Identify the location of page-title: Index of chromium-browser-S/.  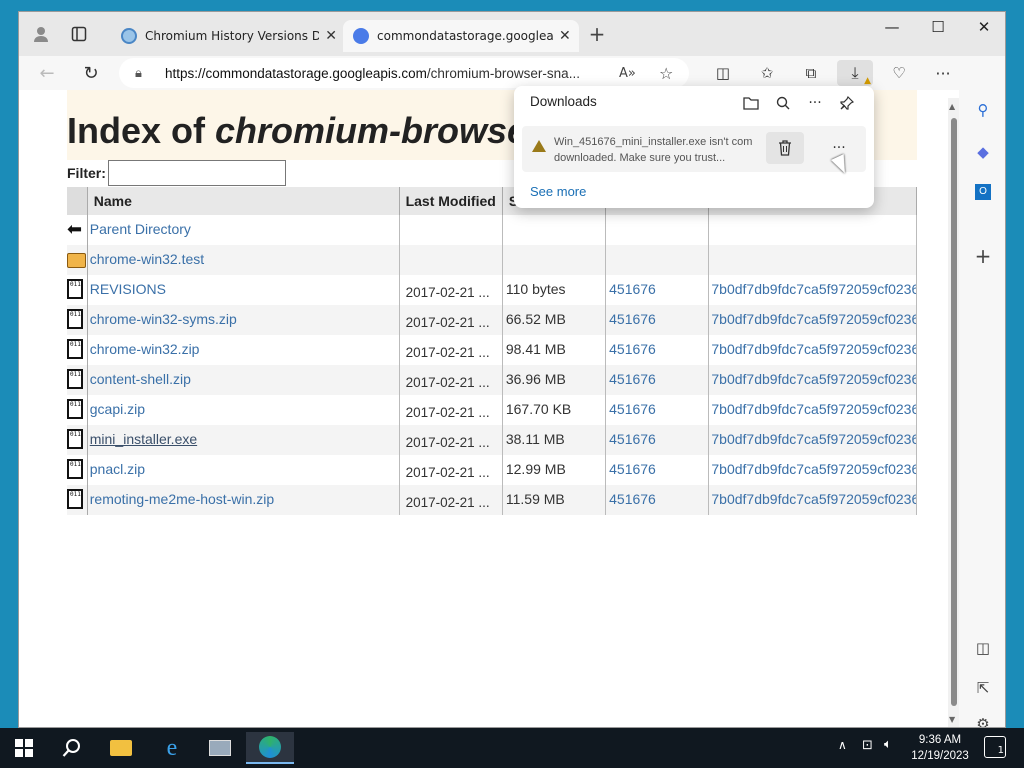
(464, 130).